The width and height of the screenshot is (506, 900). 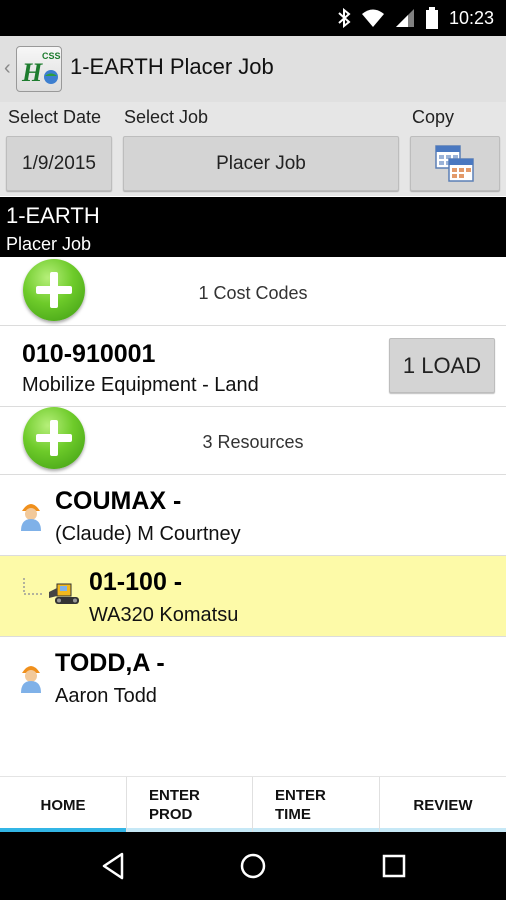 What do you see at coordinates (106, 696) in the screenshot?
I see `resource-name: Aaron Todd` at bounding box center [106, 696].